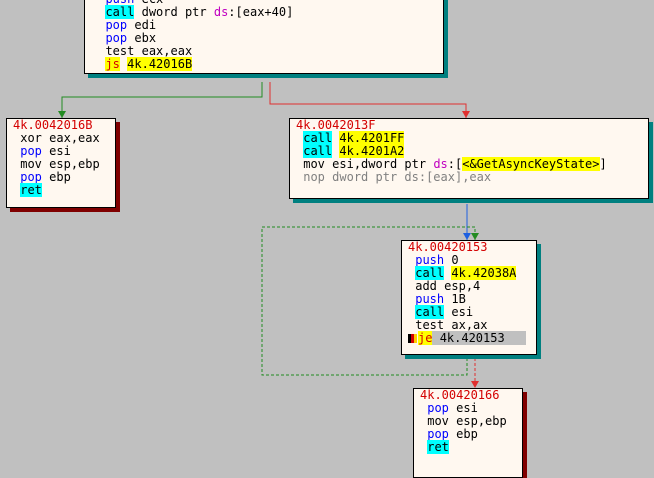 This screenshot has width=654, height=478. What do you see at coordinates (112, 64) in the screenshot?
I see `mnemonic: js` at bounding box center [112, 64].